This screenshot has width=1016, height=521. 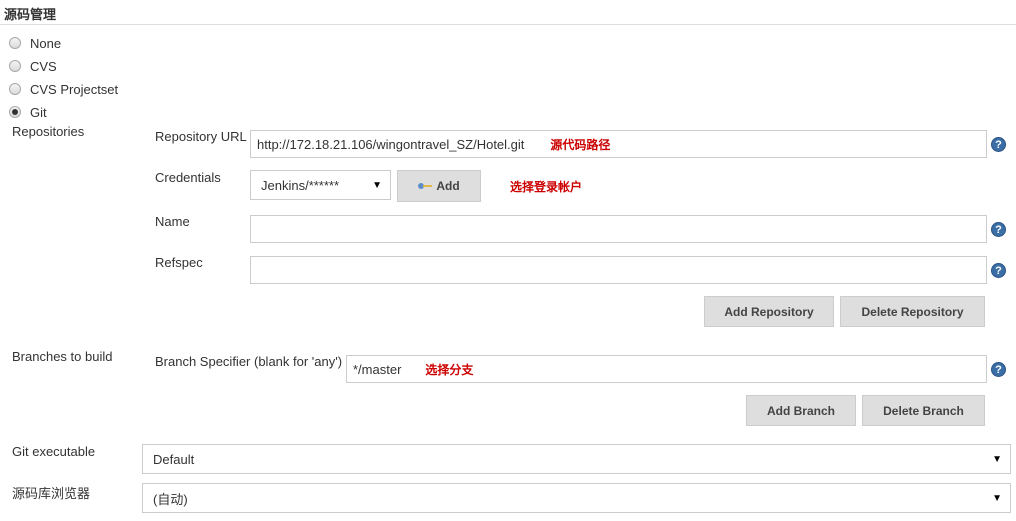 What do you see at coordinates (46, 43) in the screenshot?
I see `radio-label-none: None` at bounding box center [46, 43].